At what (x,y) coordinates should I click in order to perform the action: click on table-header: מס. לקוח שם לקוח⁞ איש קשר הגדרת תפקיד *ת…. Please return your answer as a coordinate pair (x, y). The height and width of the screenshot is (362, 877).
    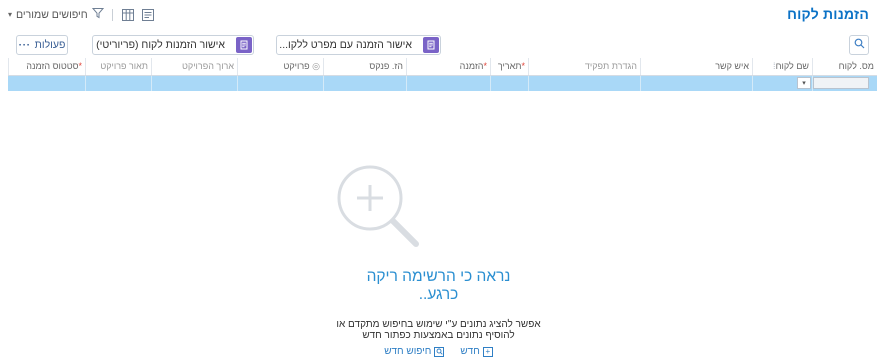
    Looking at the image, I should click on (442, 67).